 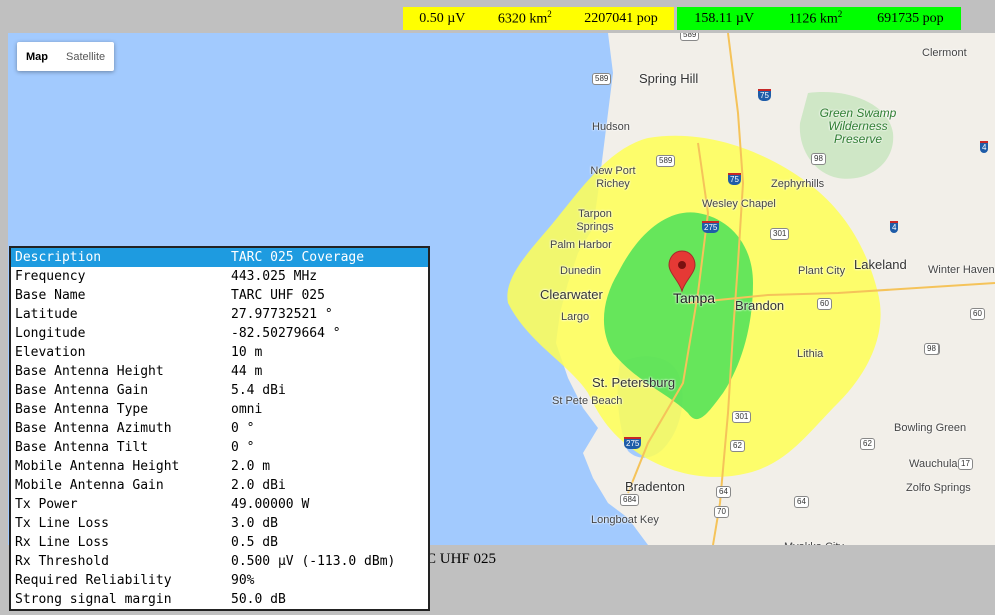 I want to click on parameter-row: Elevation 10 m, so click(x=219, y=352).